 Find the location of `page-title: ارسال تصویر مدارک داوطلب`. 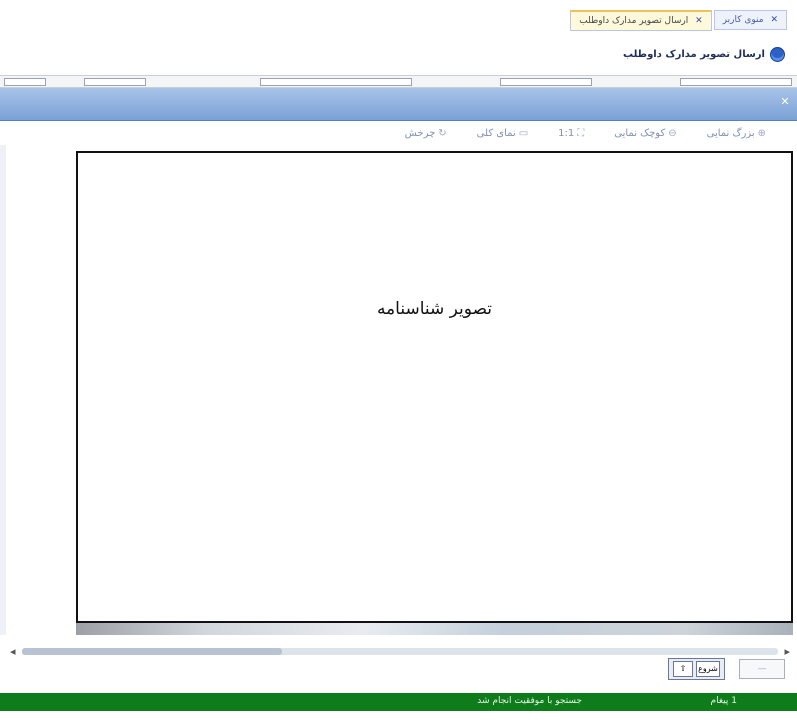

page-title: ارسال تصویر مدارک داوطلب is located at coordinates (693, 54).